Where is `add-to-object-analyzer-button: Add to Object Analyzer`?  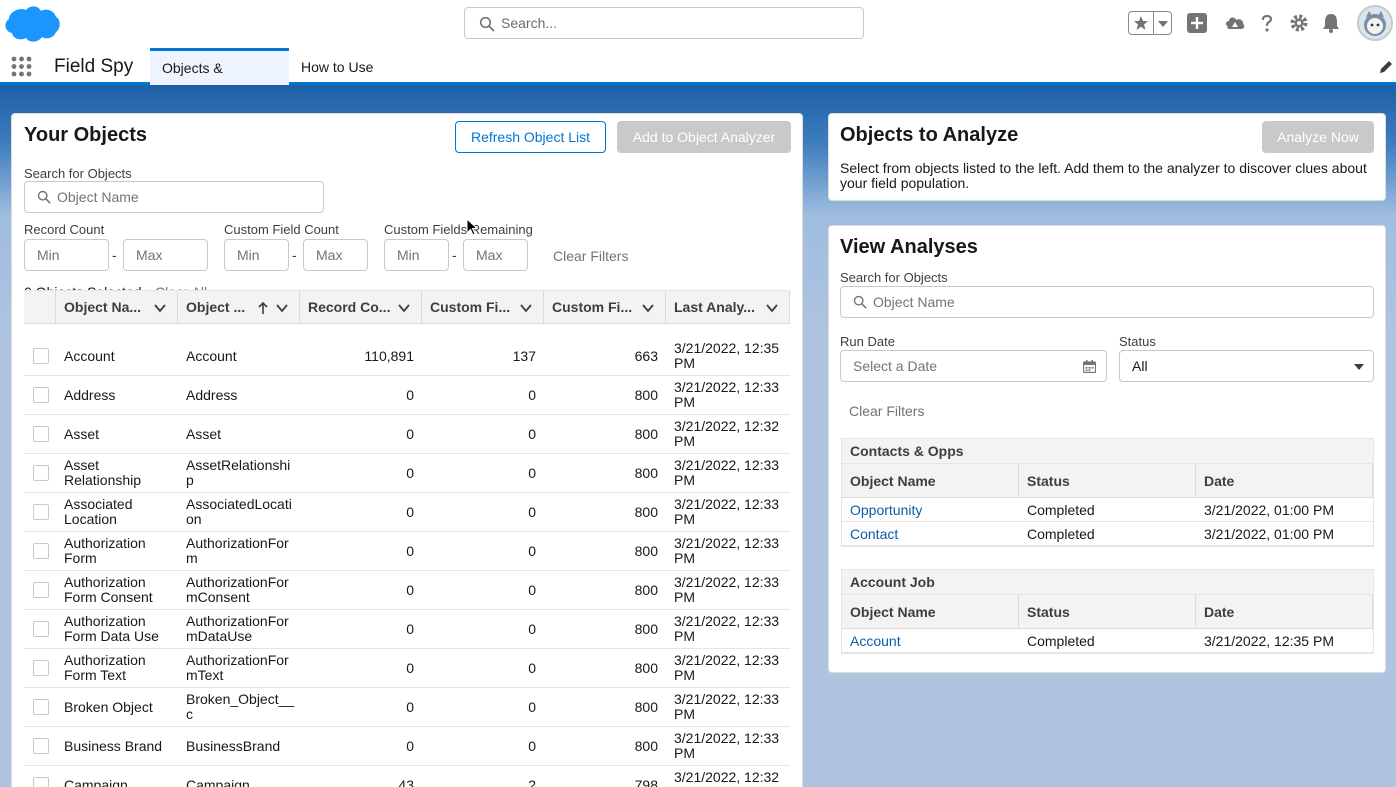 add-to-object-analyzer-button: Add to Object Analyzer is located at coordinates (704, 137).